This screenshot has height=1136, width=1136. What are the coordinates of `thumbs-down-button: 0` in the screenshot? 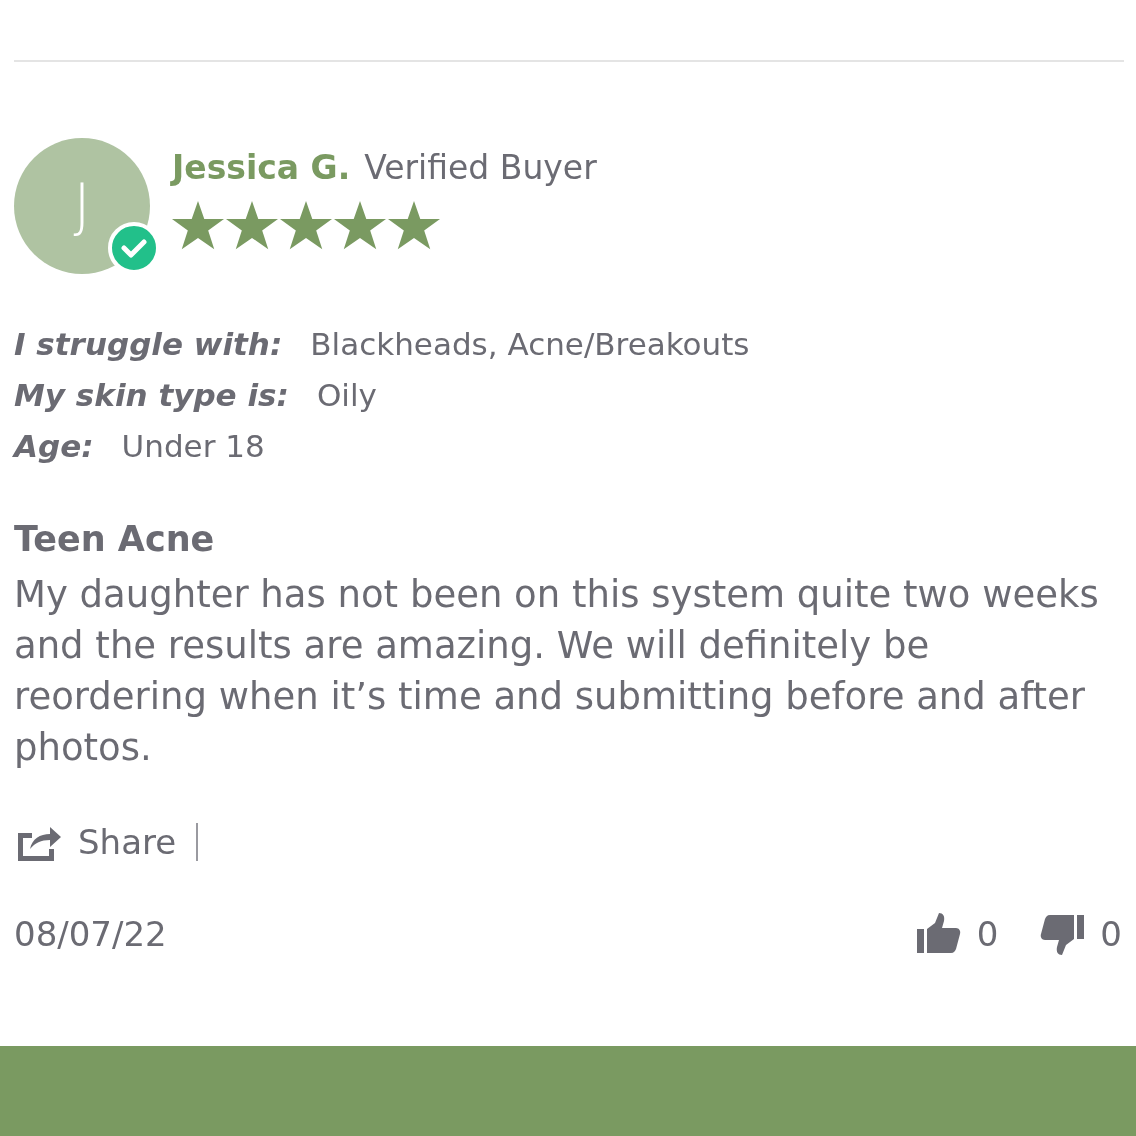 It's located at (1081, 934).